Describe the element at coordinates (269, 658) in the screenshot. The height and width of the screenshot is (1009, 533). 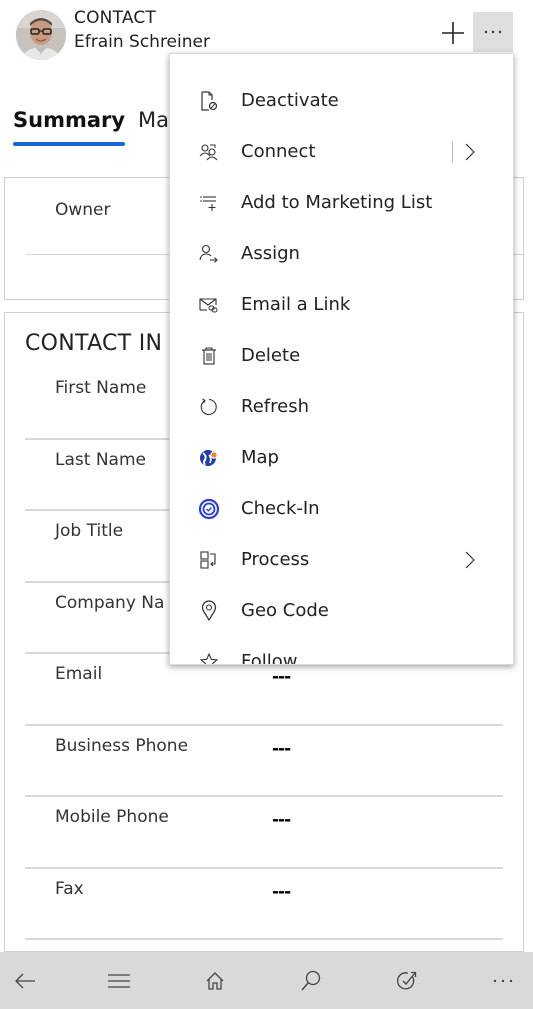
I see `menu-item-label: Follow` at that location.